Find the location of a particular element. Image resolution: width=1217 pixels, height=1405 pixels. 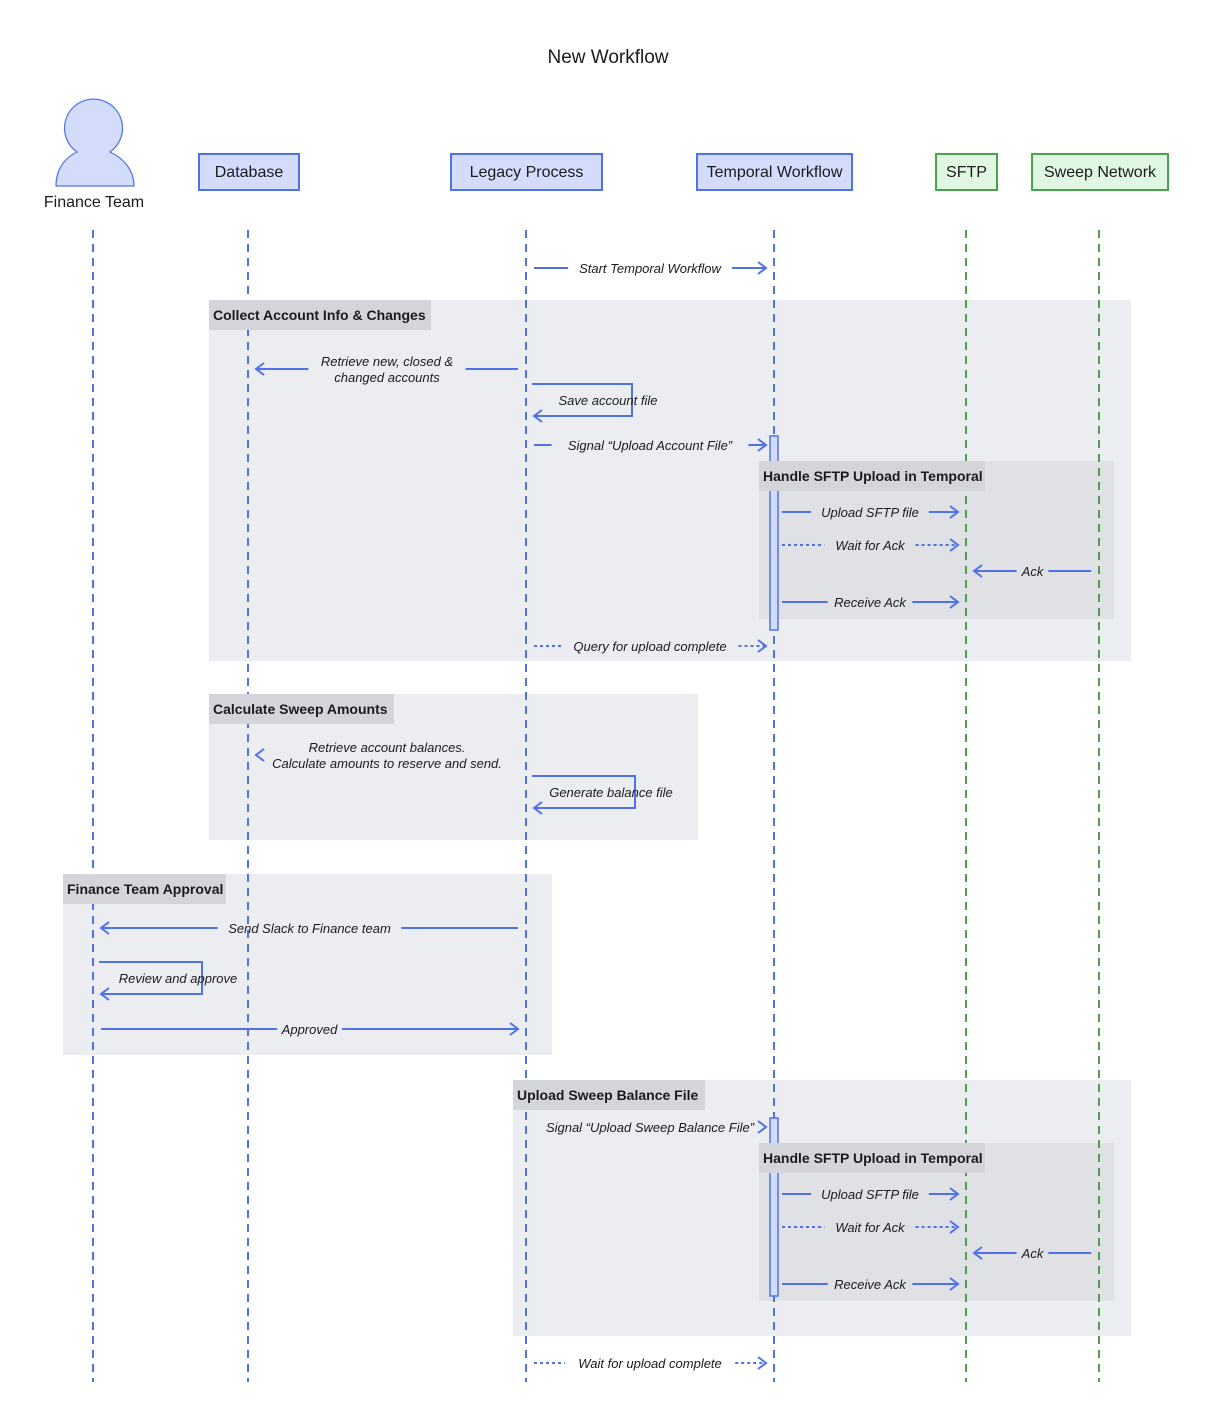

message-label: Signal “Upload Sweep Balance File” is located at coordinates (650, 1127).